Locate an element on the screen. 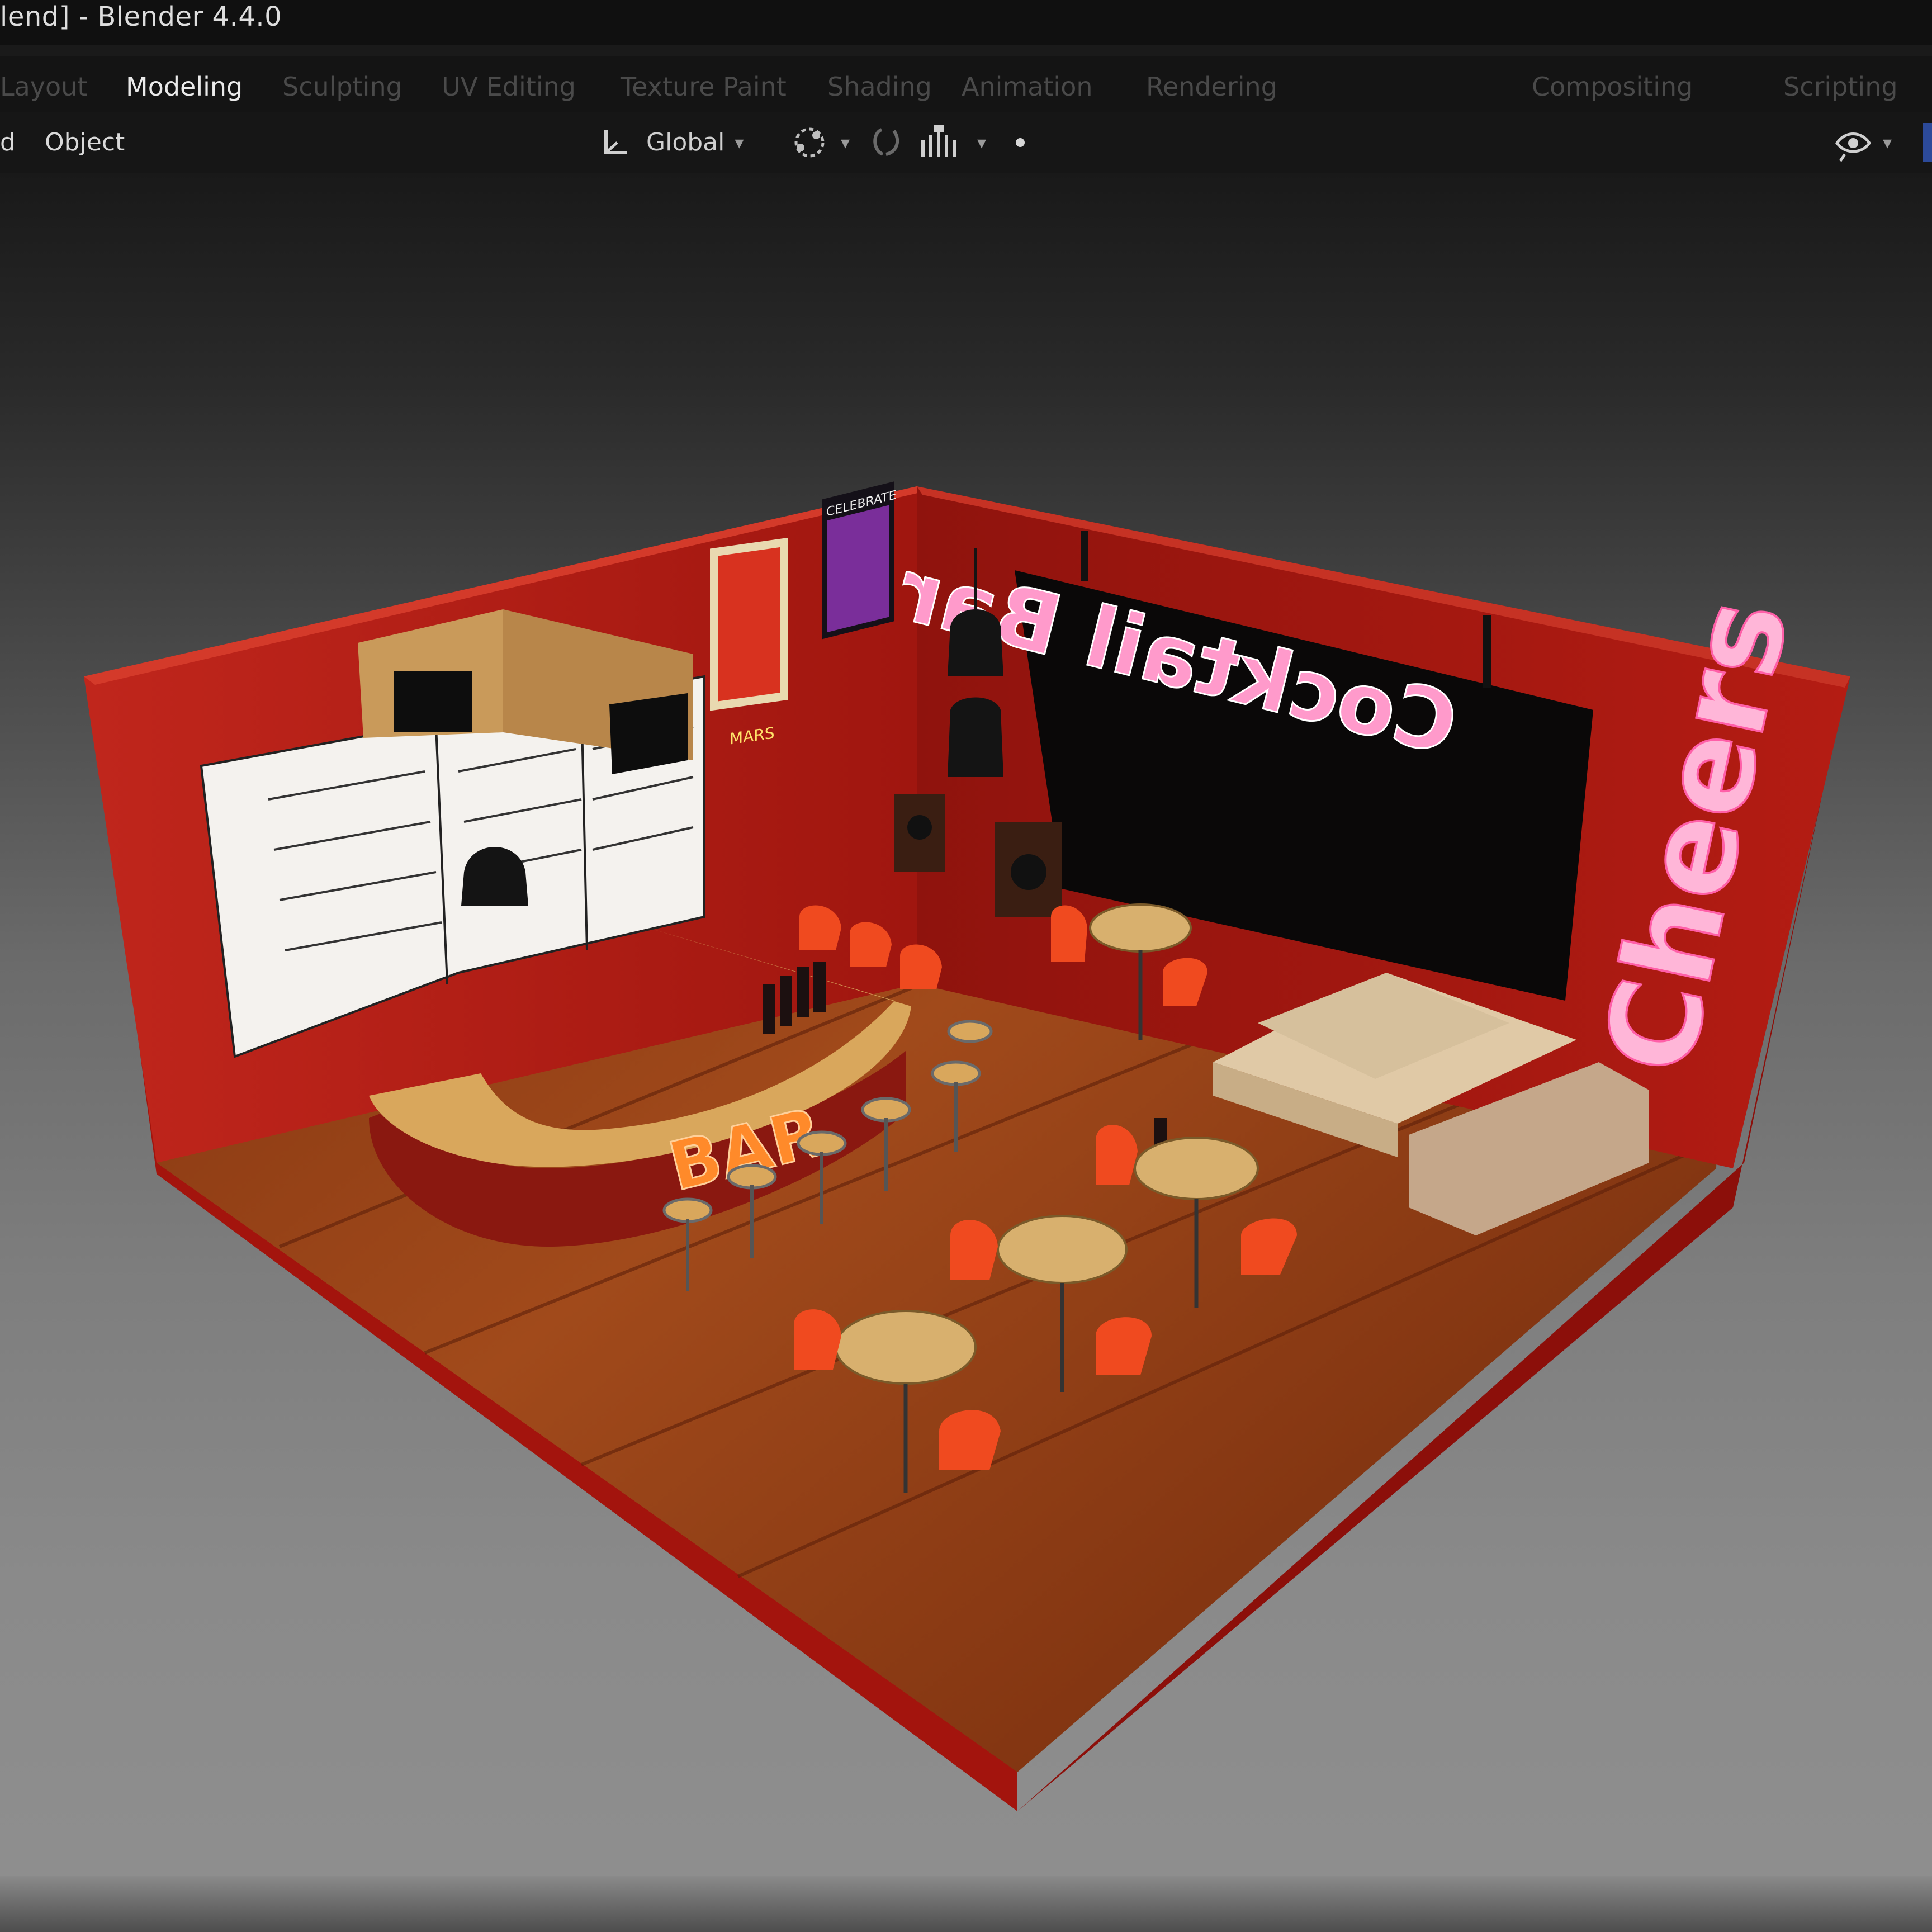 This screenshot has width=1932, height=1932. tv-right is located at coordinates (649, 733).